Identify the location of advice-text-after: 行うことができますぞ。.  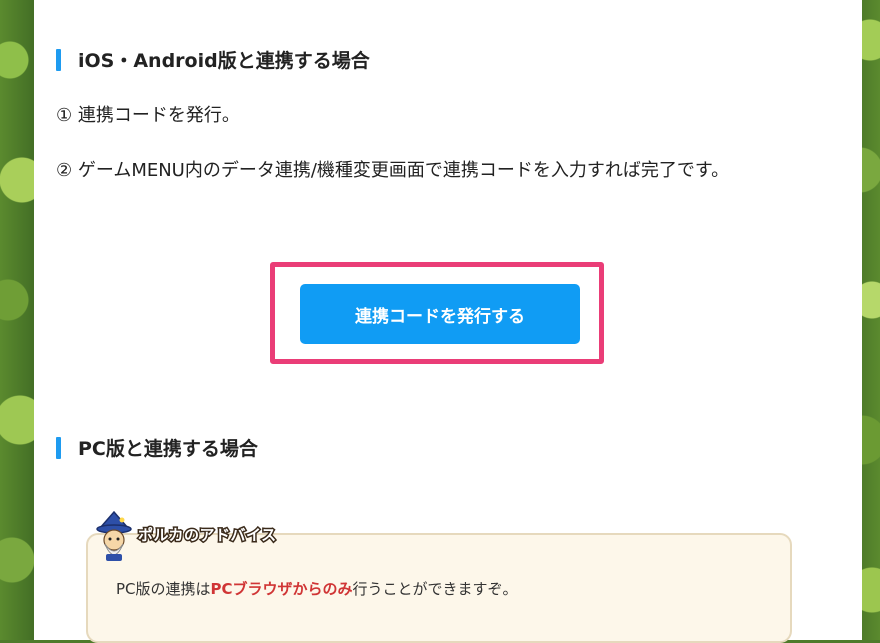
(435, 589).